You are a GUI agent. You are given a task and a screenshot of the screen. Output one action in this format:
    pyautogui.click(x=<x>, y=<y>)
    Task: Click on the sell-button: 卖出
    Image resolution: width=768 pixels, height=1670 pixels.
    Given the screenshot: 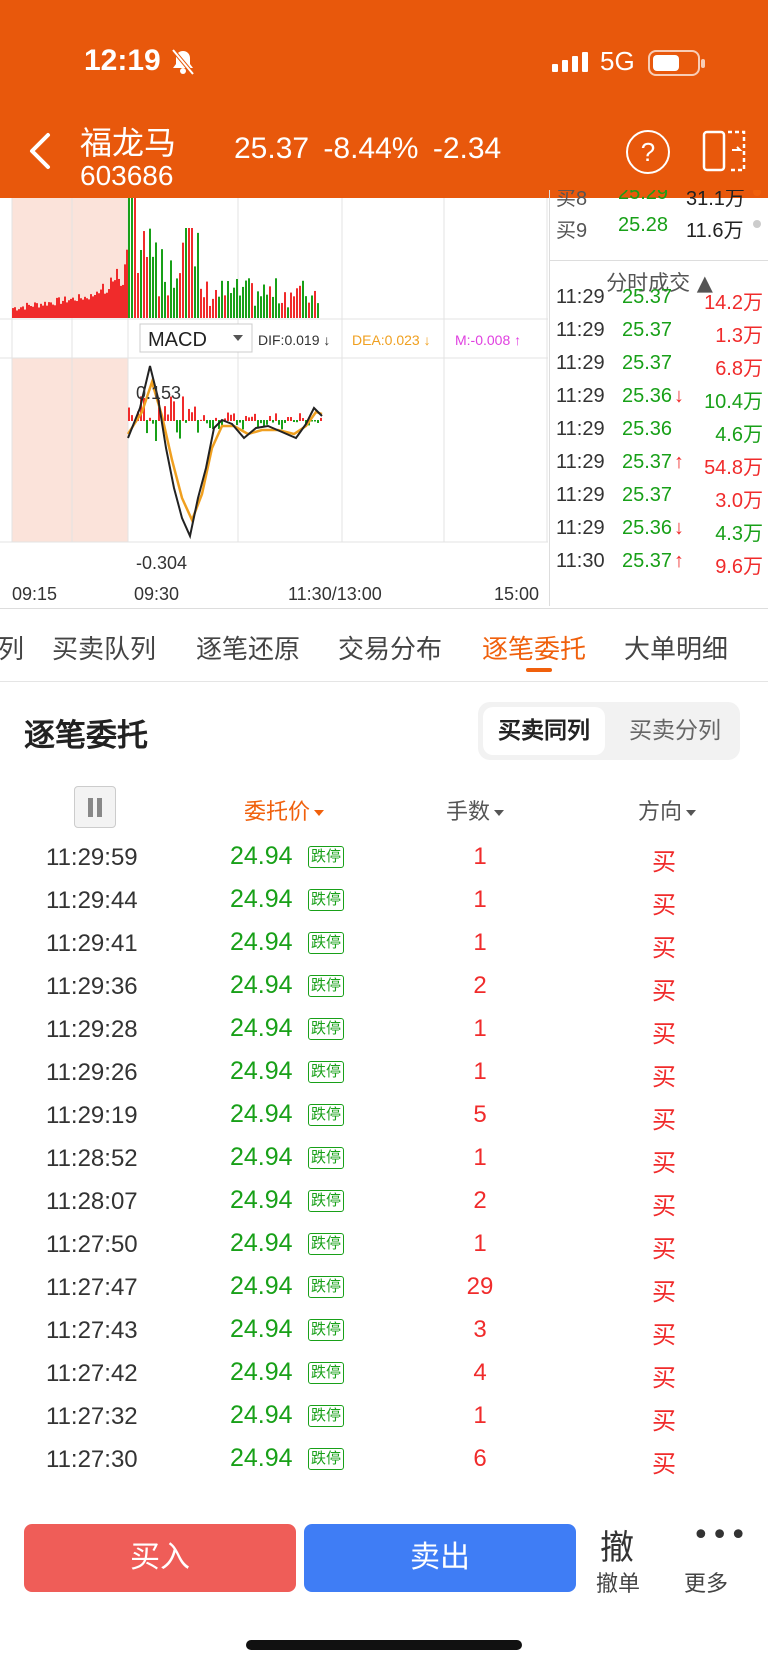 What is the action you would take?
    pyautogui.click(x=440, y=1558)
    